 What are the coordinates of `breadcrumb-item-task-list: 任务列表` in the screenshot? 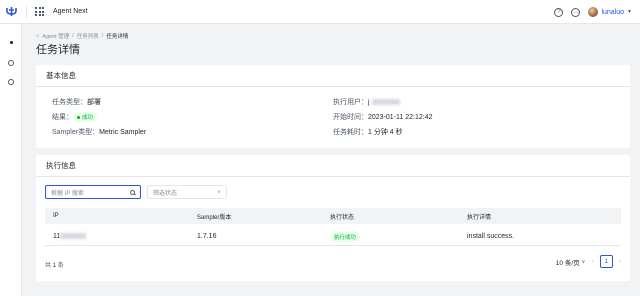 It's located at (88, 36).